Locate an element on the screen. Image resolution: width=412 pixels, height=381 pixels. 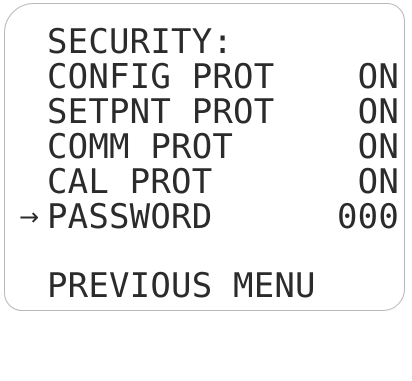
selection-arrow-icon: → is located at coordinates (29, 217).